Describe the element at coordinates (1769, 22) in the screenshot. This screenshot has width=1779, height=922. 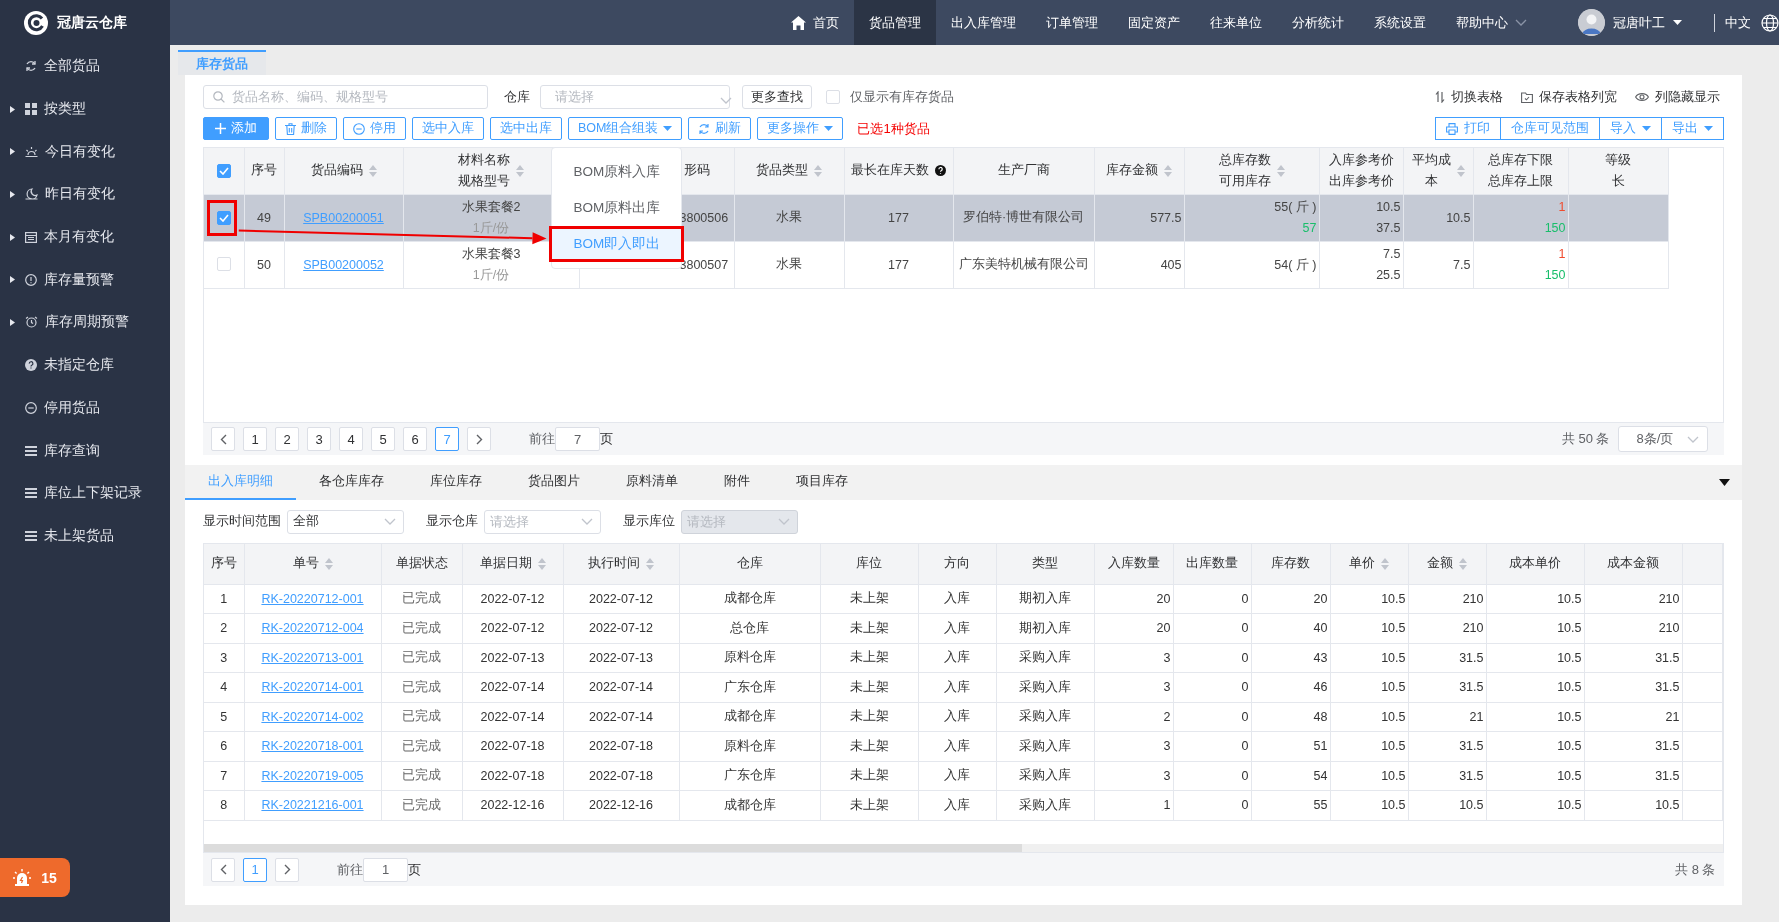
I see `globe-icon` at that location.